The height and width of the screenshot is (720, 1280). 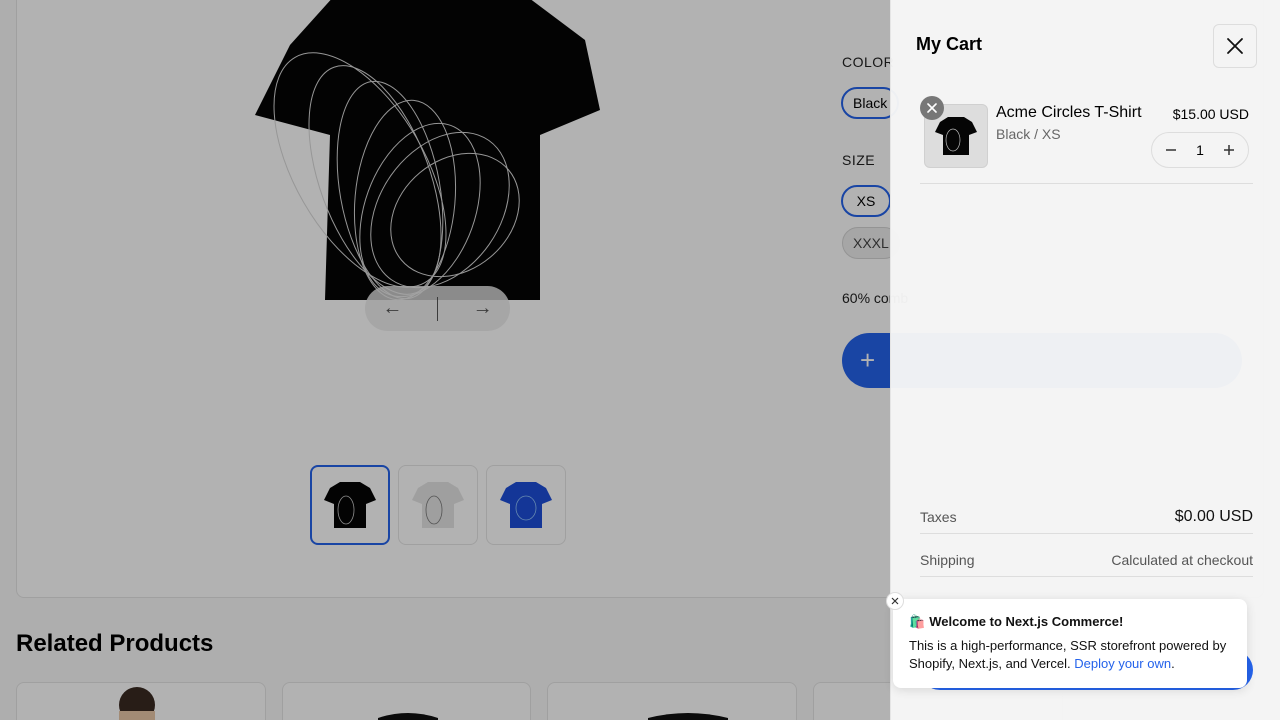 I want to click on shipping-row: Shipping Calculated at checkout, so click(x=1086, y=560).